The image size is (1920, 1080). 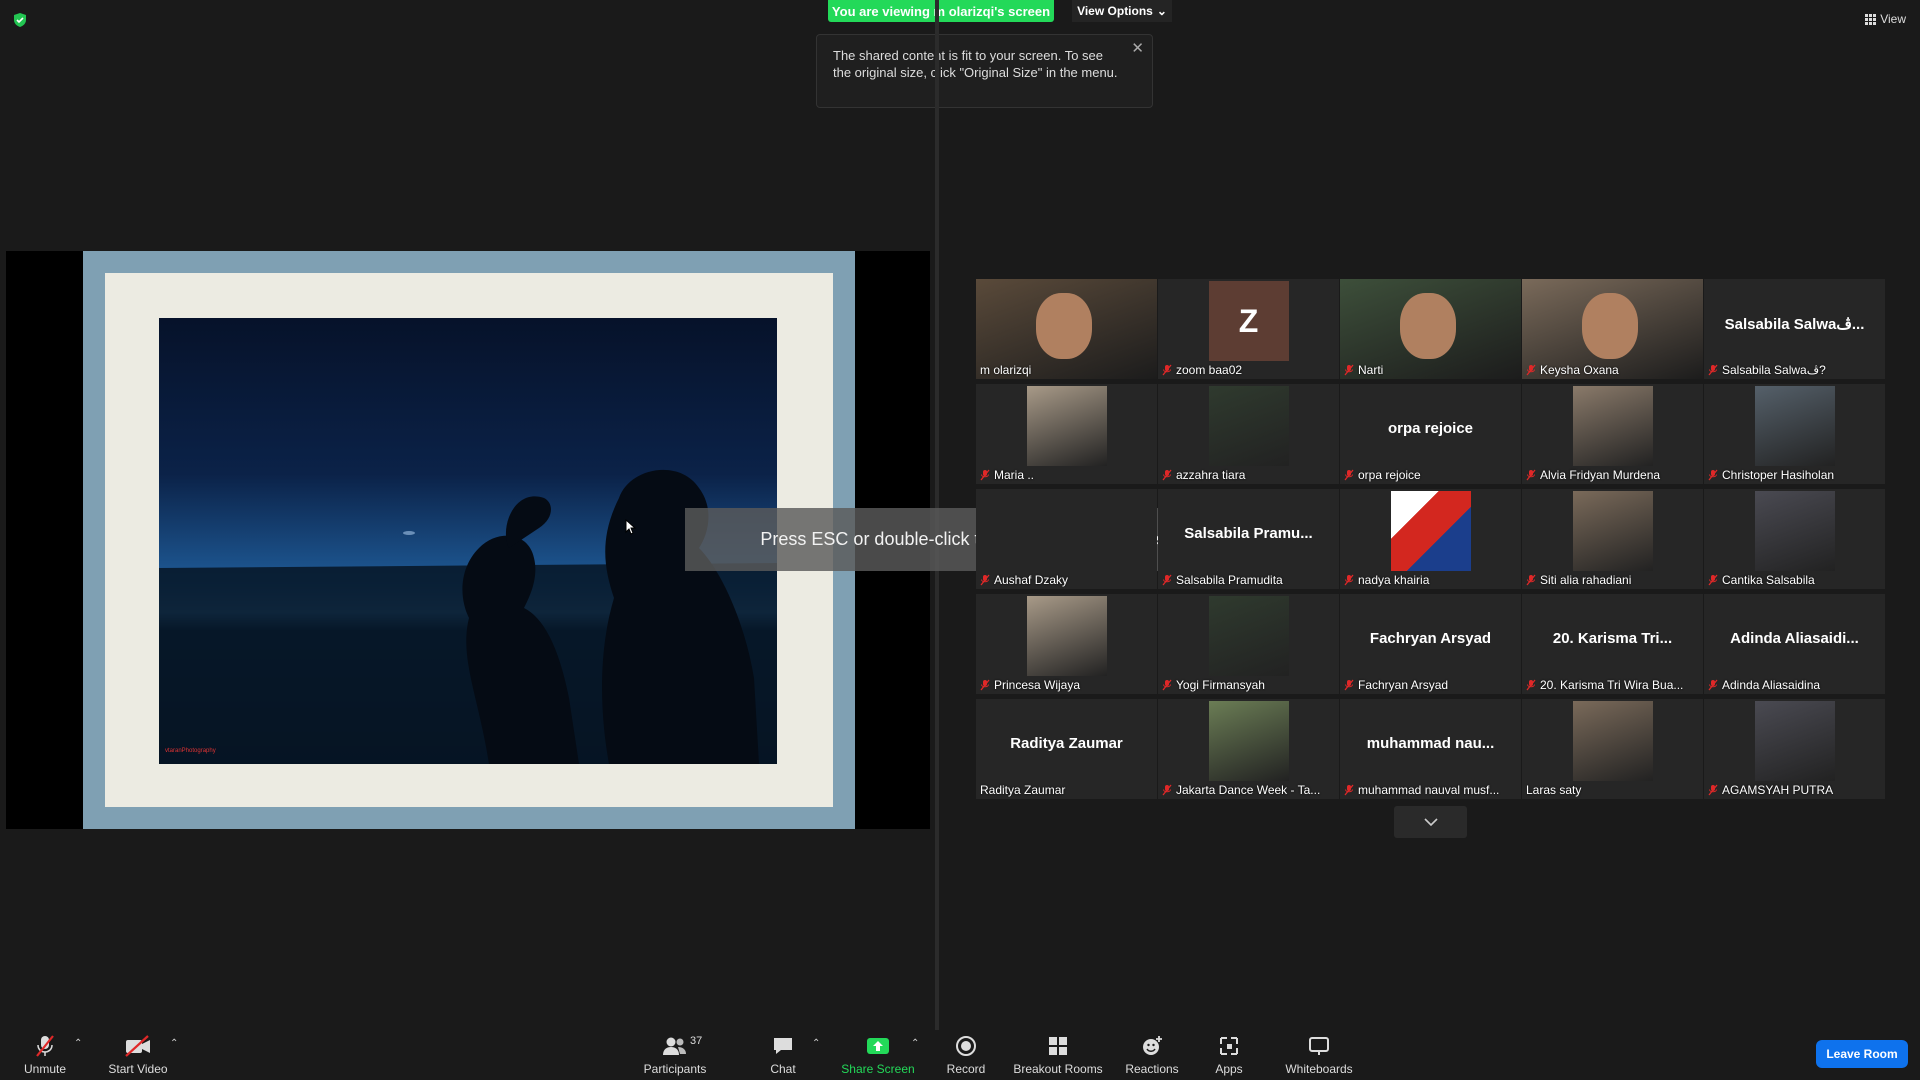 I want to click on participant-name-label: orpa rejoice, so click(x=1430, y=475).